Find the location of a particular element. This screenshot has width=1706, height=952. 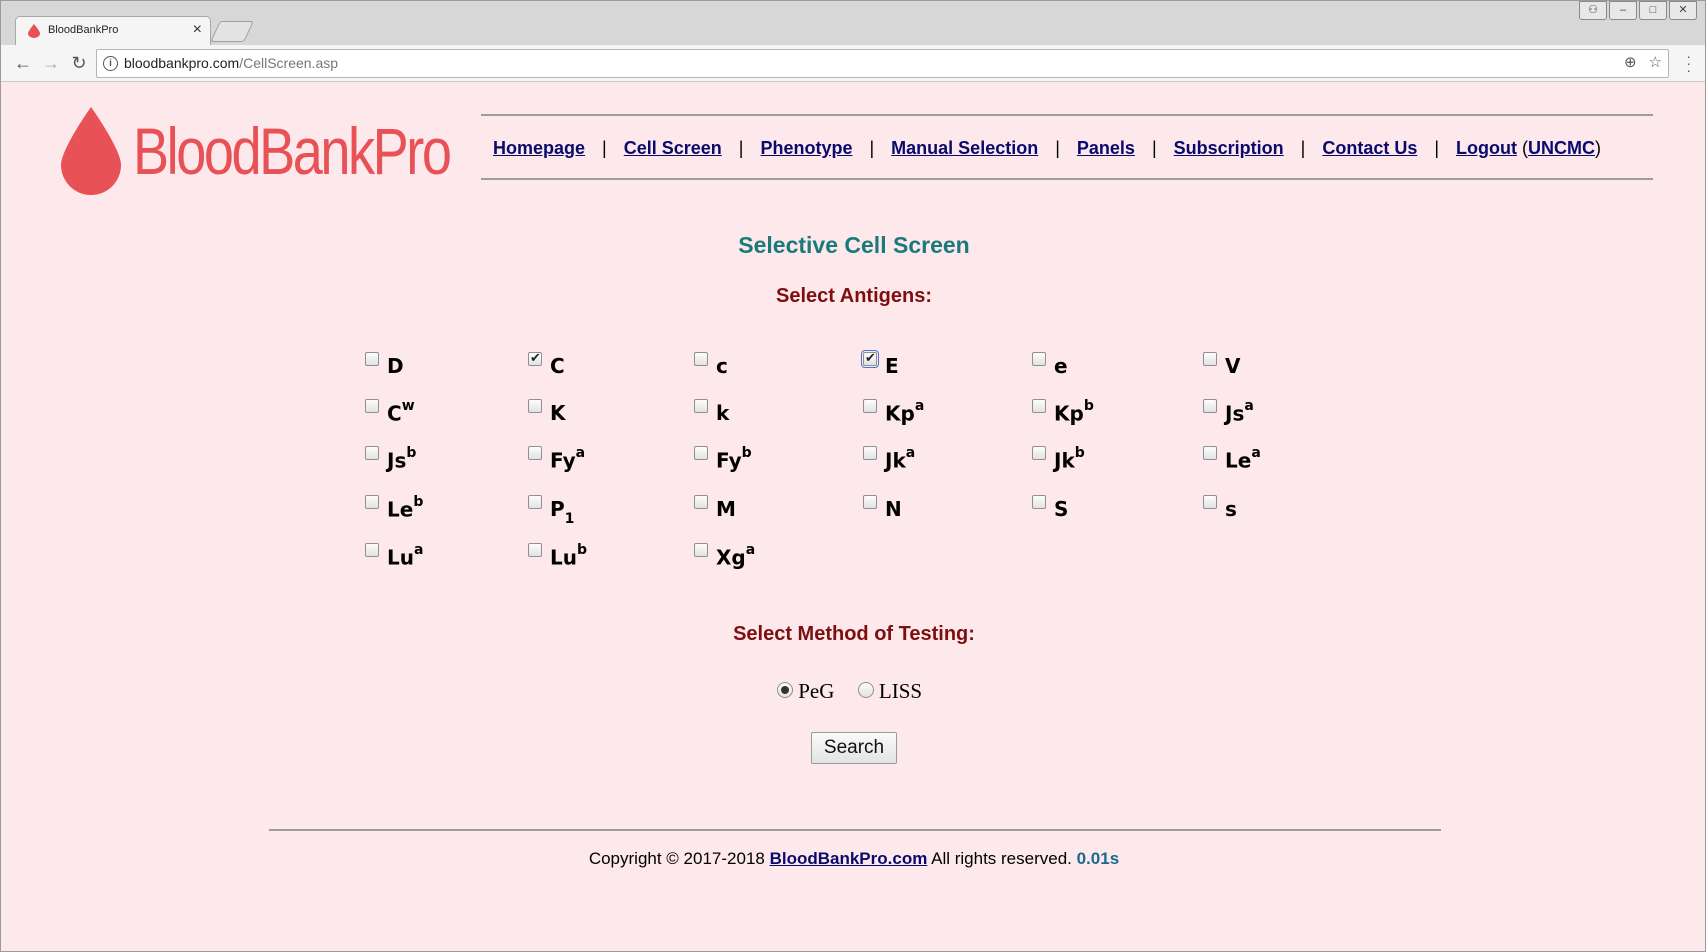

antigen-option: Jkb is located at coordinates (1122, 459).